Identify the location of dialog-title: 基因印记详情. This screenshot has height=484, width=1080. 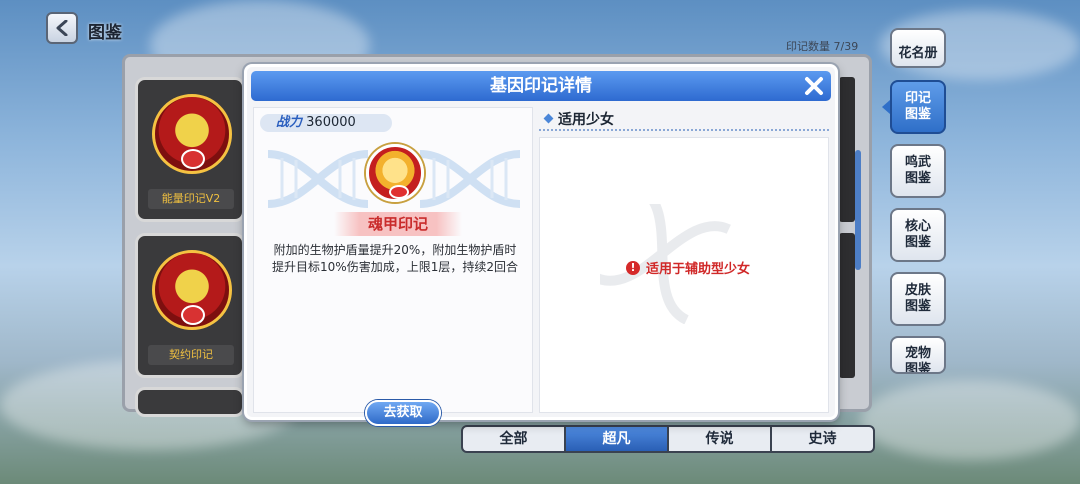
(541, 86).